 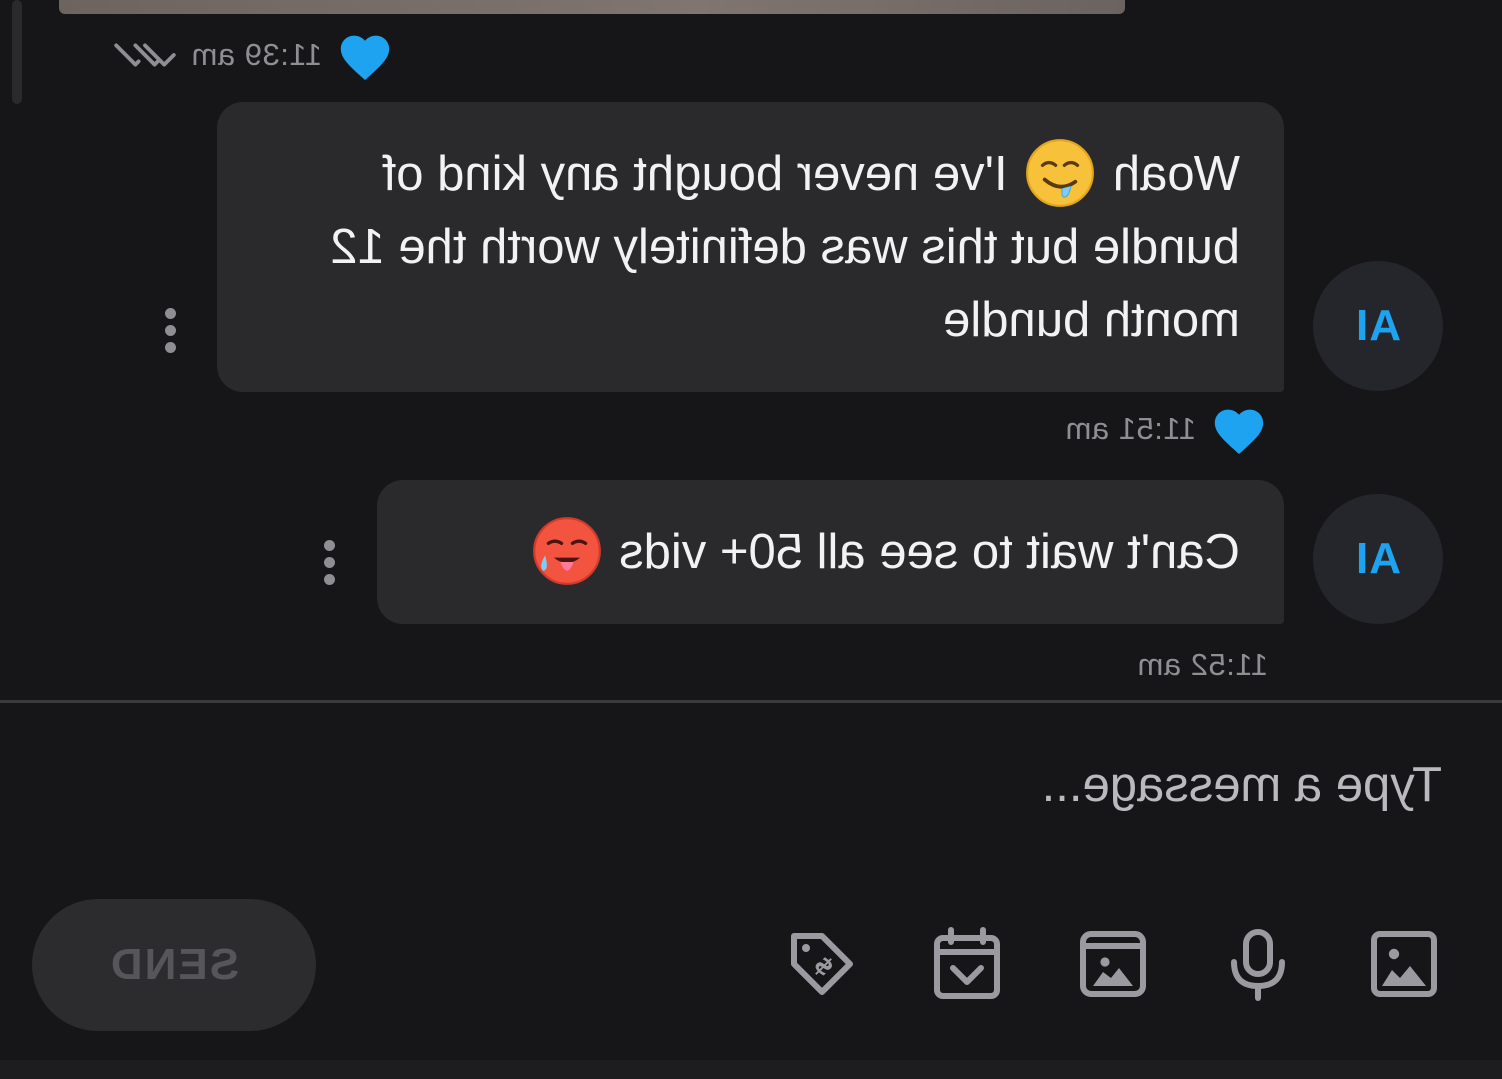 What do you see at coordinates (592, 7) in the screenshot?
I see `media-preview` at bounding box center [592, 7].